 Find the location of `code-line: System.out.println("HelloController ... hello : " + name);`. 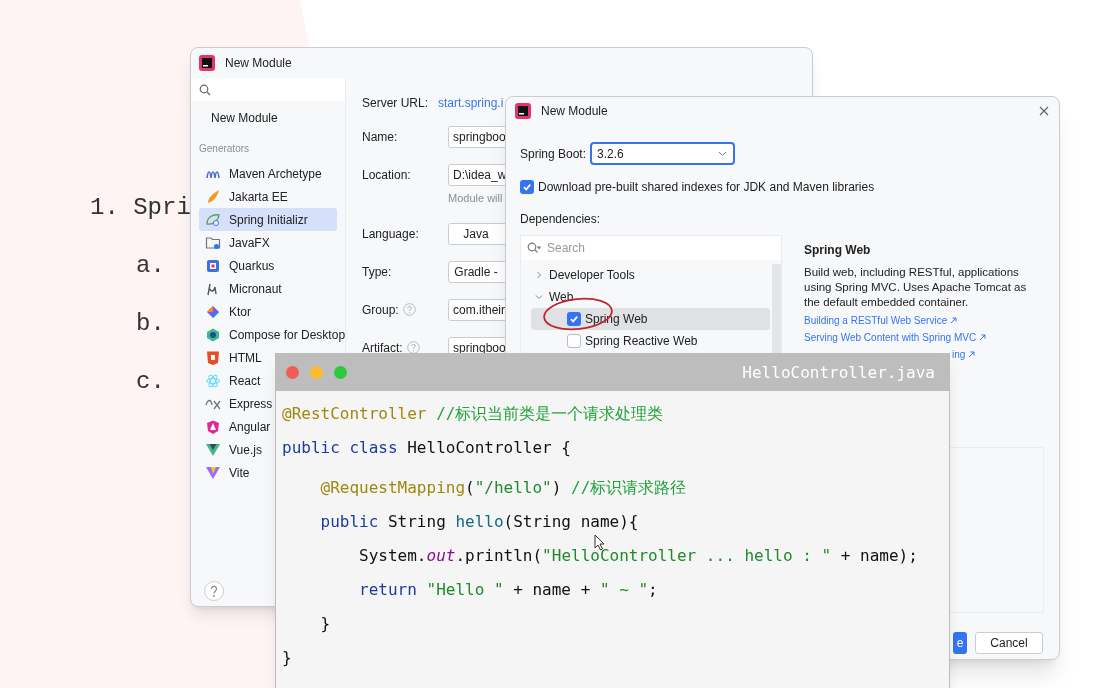

code-line: System.out.println("HelloController ... hello : " + name); is located at coordinates (638, 556).